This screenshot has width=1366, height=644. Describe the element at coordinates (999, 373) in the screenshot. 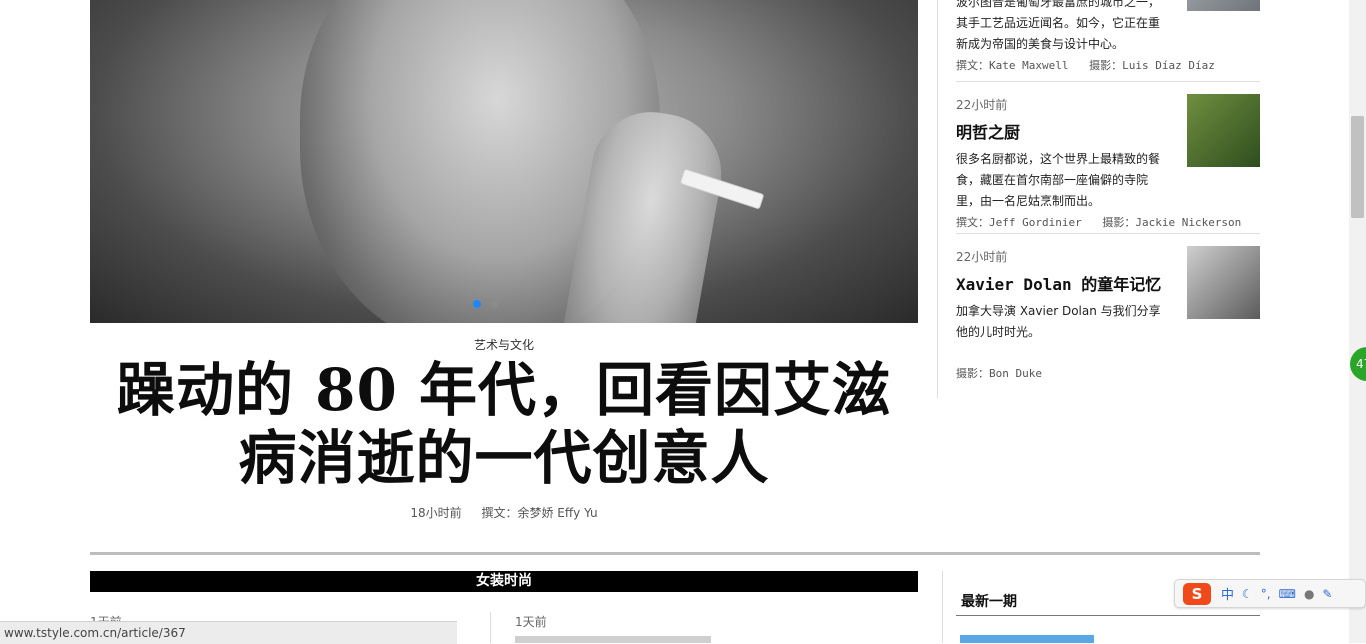

I see `article-photographer: 摄影：Bon Duke` at that location.